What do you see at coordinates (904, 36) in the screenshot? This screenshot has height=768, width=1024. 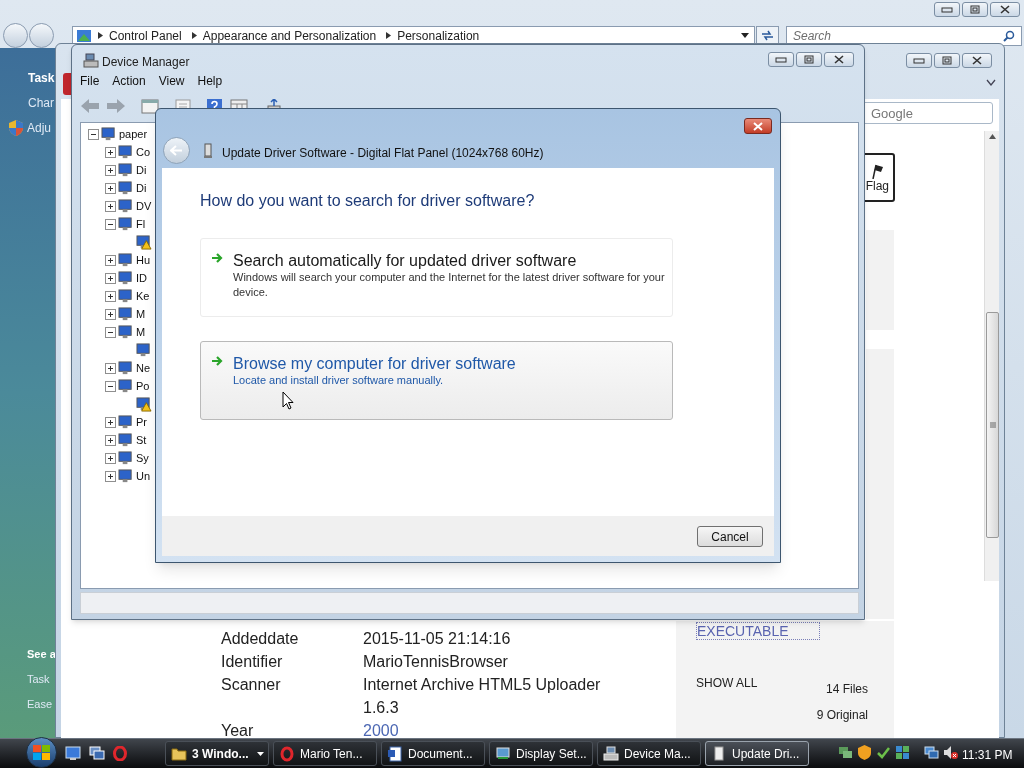 I see `search-field: Search` at bounding box center [904, 36].